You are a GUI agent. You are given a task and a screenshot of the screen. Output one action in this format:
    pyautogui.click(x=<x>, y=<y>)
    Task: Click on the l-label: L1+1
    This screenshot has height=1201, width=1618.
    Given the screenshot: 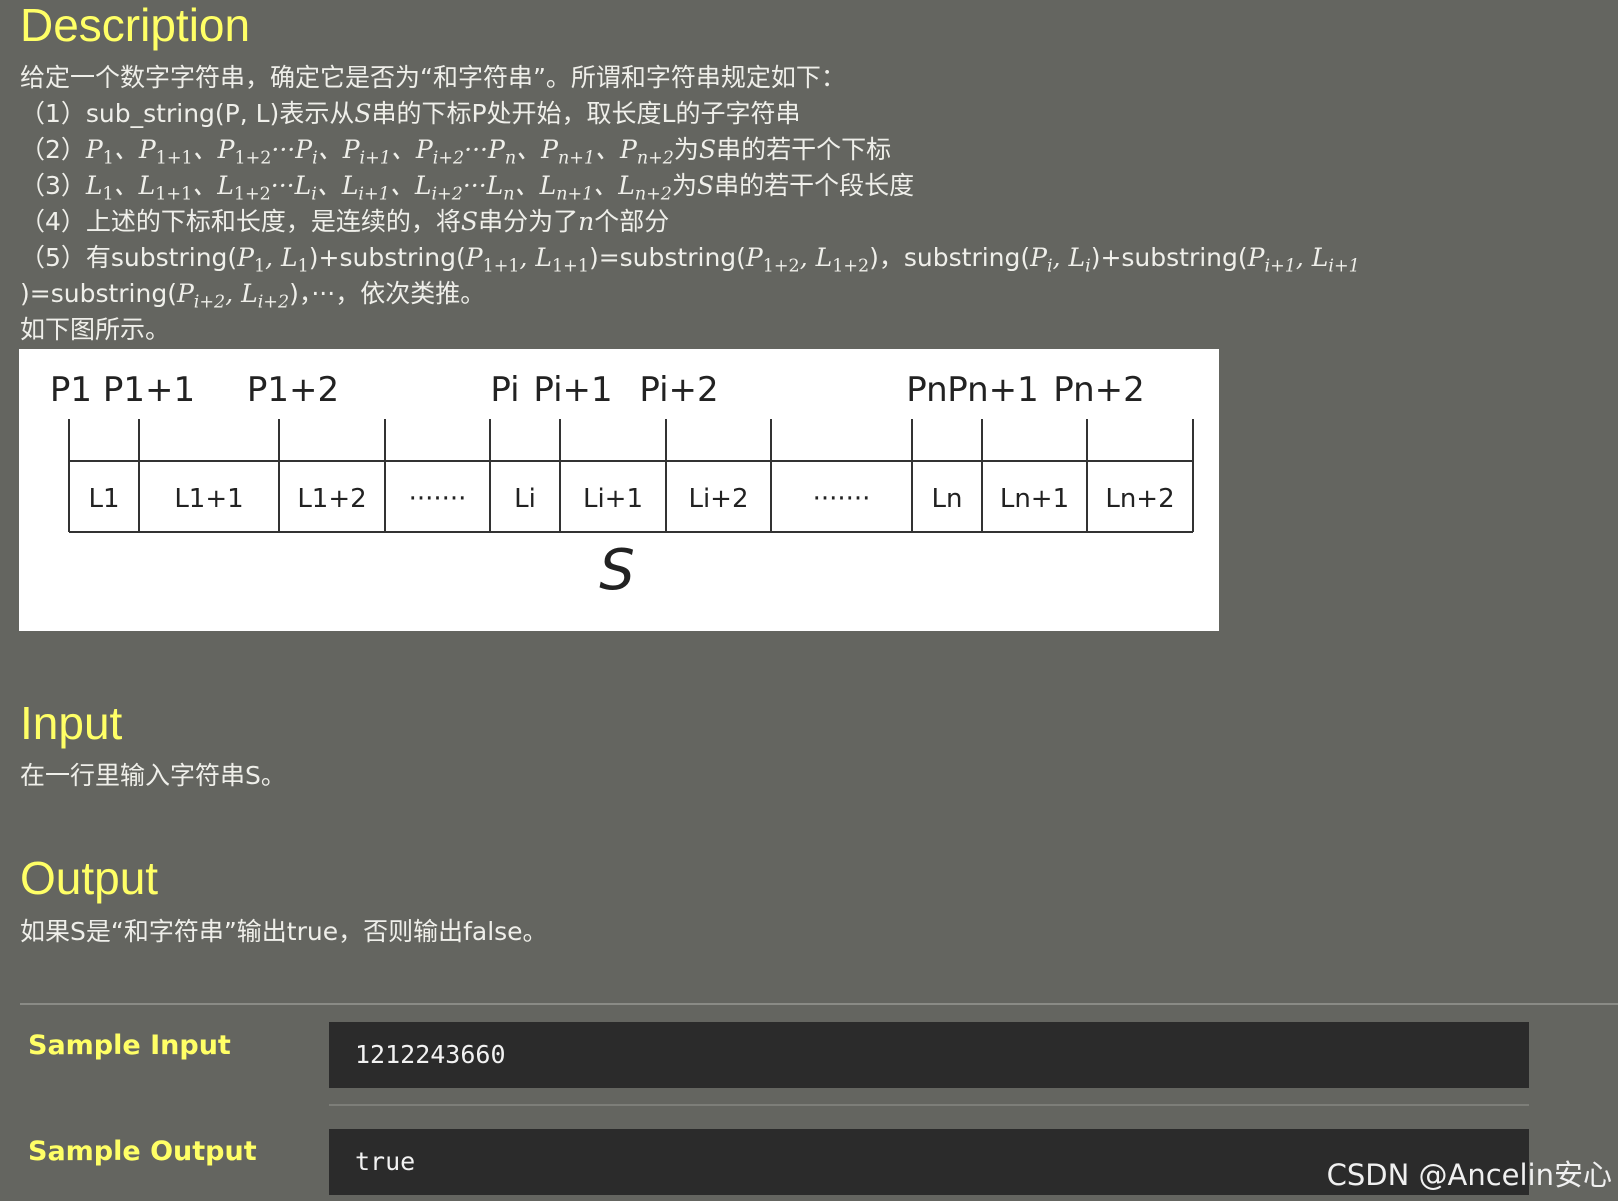 What is the action you would take?
    pyautogui.click(x=208, y=499)
    